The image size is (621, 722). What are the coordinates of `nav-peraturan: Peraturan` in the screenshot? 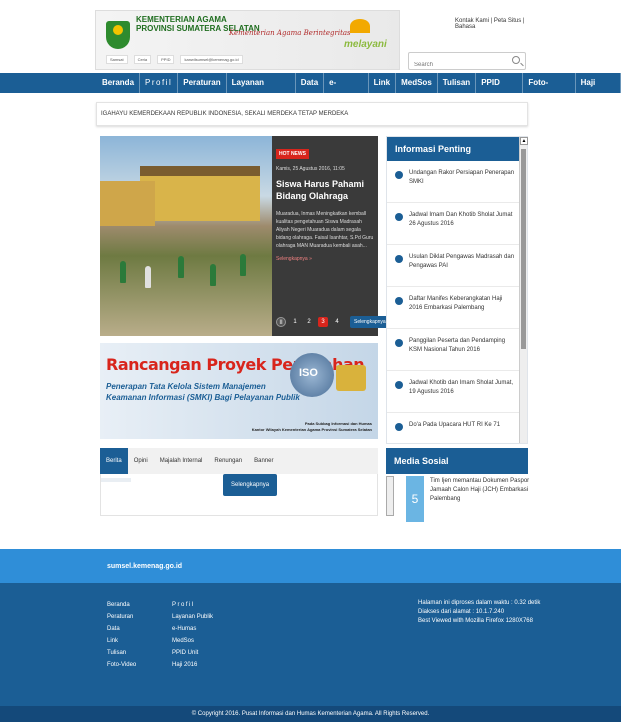 It's located at (202, 83).